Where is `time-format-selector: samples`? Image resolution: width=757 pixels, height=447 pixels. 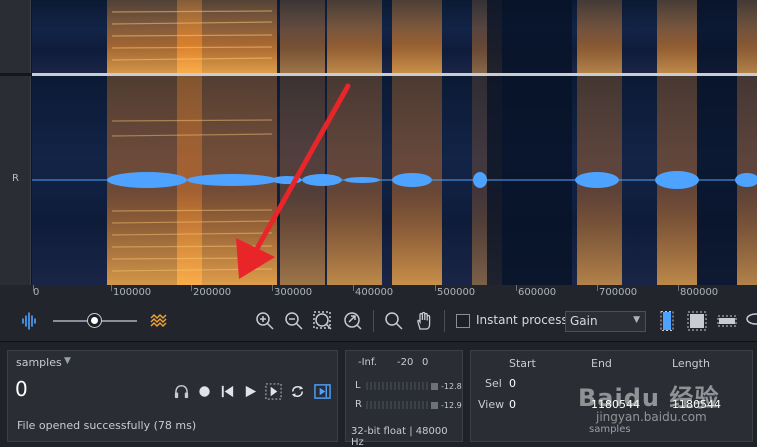 time-format-selector: samples is located at coordinates (39, 362).